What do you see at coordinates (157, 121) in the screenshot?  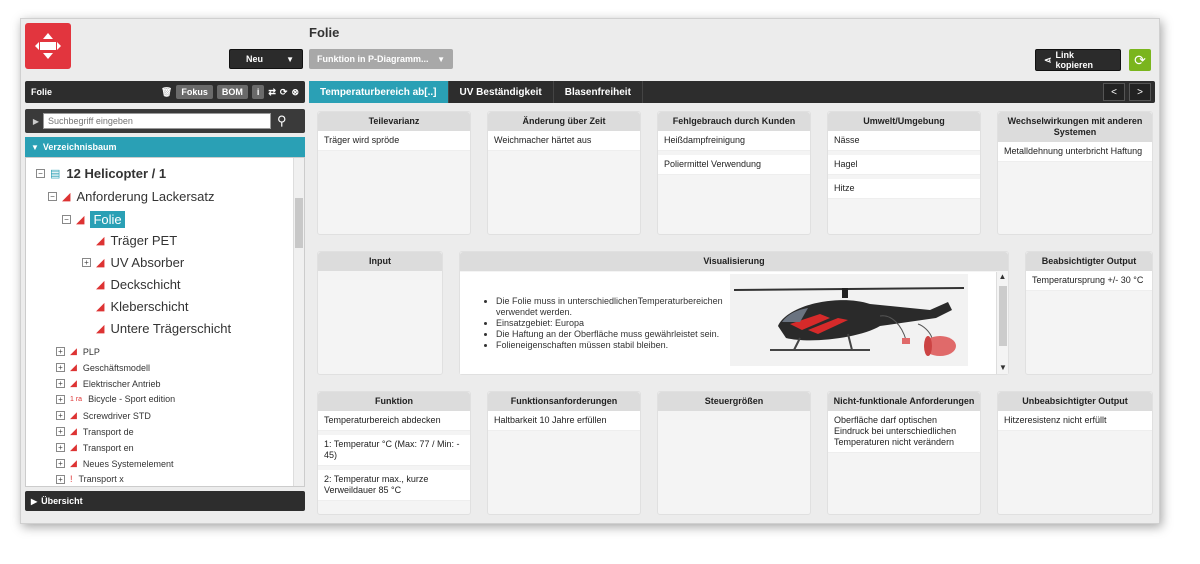 I see `search-input` at bounding box center [157, 121].